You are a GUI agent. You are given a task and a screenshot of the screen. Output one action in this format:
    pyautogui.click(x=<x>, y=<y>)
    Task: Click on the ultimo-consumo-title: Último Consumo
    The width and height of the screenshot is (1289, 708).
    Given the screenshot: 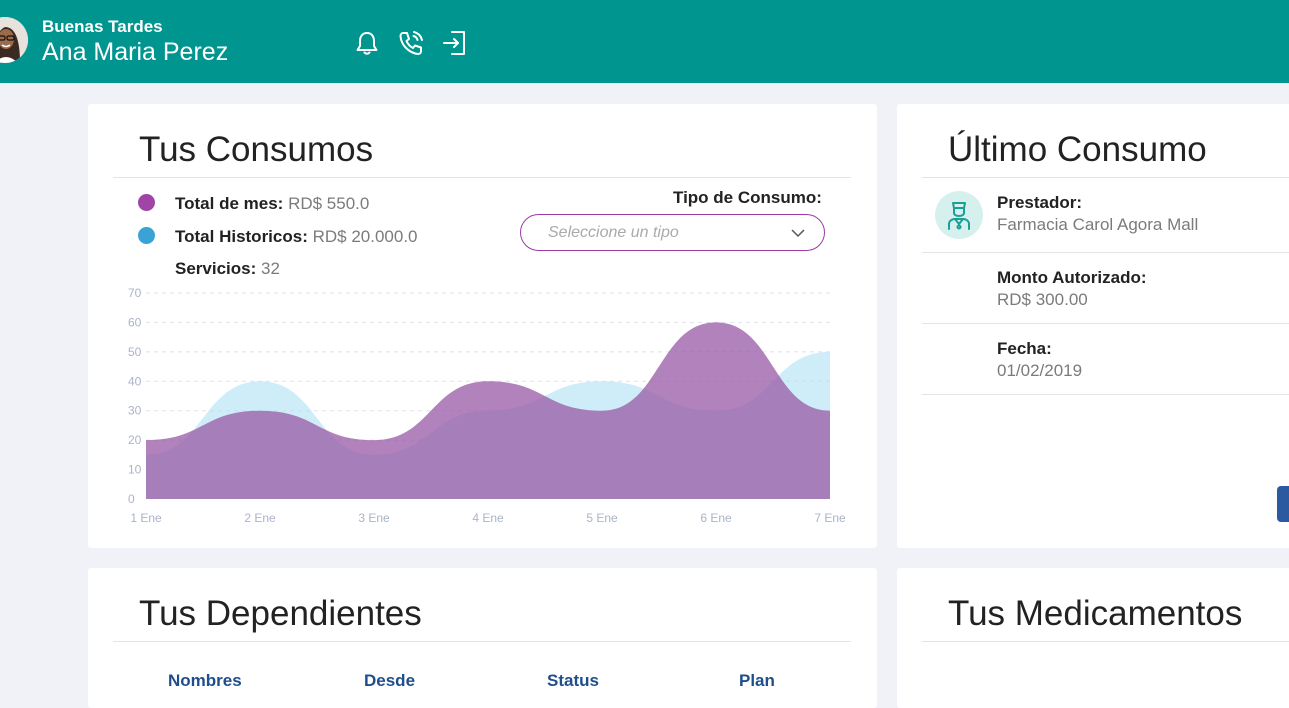 What is the action you would take?
    pyautogui.click(x=1077, y=150)
    